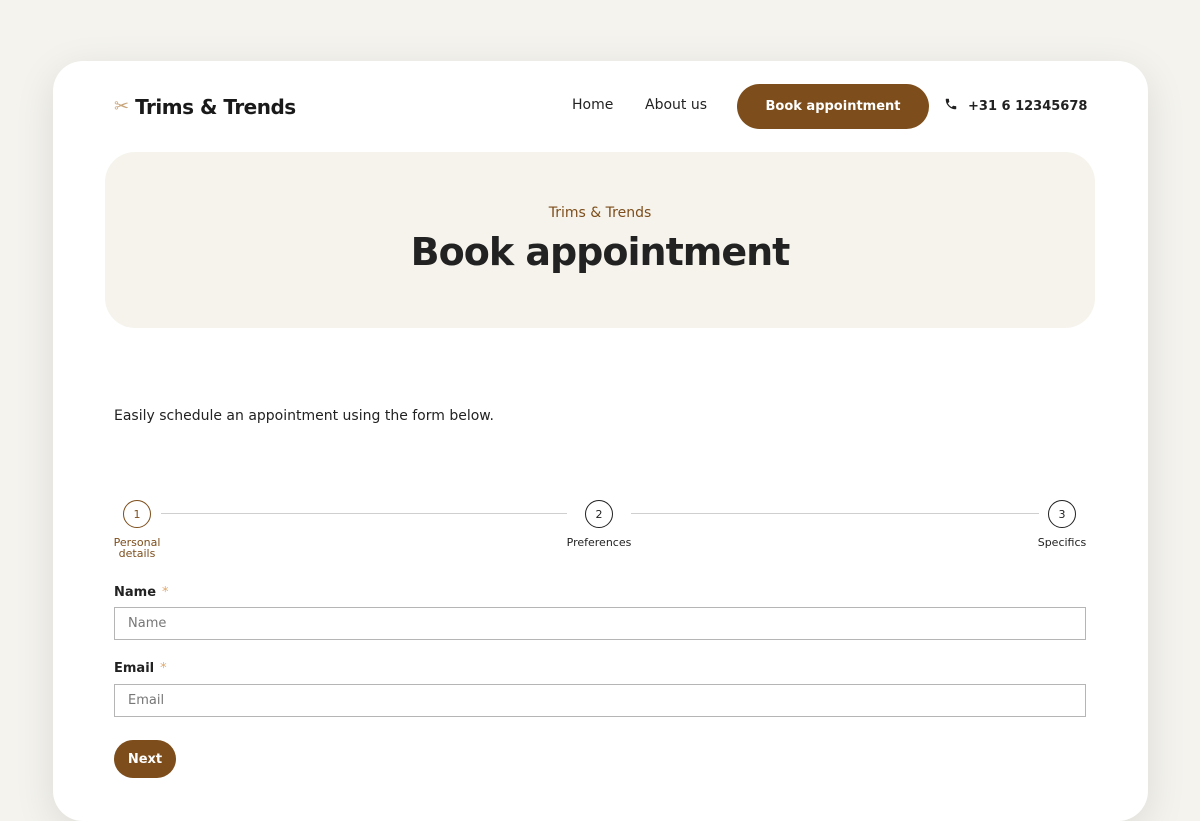  Describe the element at coordinates (1062, 542) in the screenshot. I see `step-3-label: Specifics` at that location.